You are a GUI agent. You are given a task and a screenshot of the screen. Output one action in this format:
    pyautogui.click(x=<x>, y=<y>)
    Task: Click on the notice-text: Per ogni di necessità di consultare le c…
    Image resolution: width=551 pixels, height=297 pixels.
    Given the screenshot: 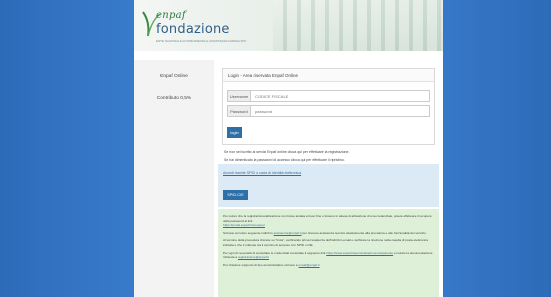 What is the action you would take?
    pyautogui.click(x=274, y=252)
    